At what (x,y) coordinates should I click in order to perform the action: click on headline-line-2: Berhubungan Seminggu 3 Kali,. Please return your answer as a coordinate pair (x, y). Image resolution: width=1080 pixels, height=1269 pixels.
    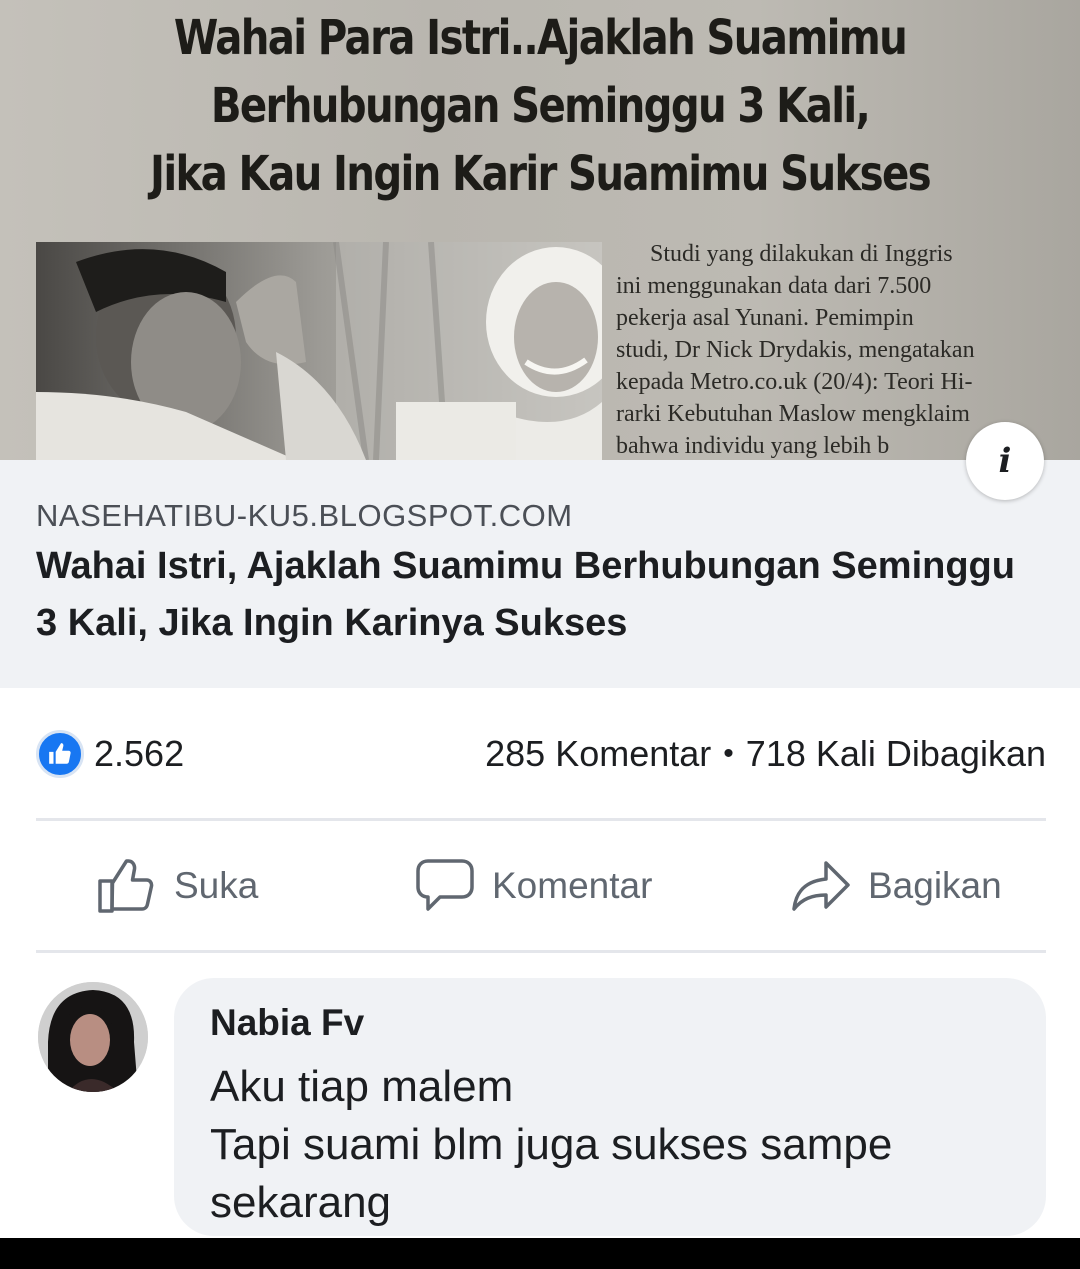
    Looking at the image, I should click on (540, 106).